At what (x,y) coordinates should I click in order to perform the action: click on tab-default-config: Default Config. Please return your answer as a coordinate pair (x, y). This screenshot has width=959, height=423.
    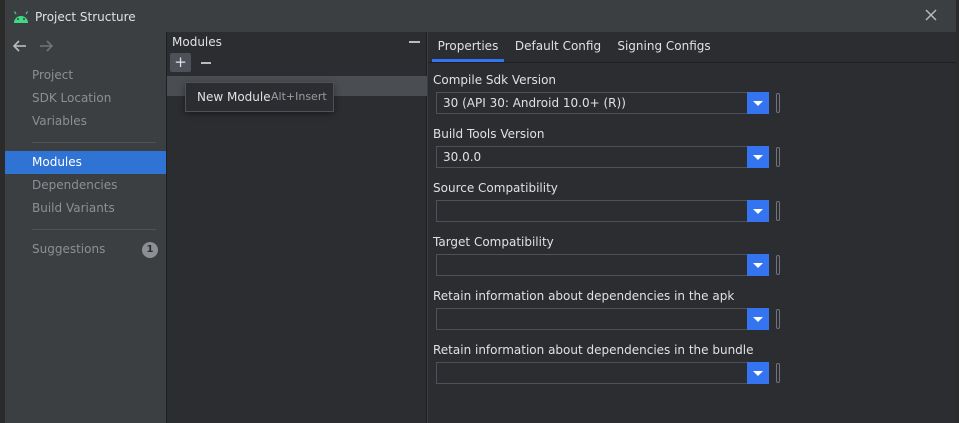
    Looking at the image, I should click on (558, 47).